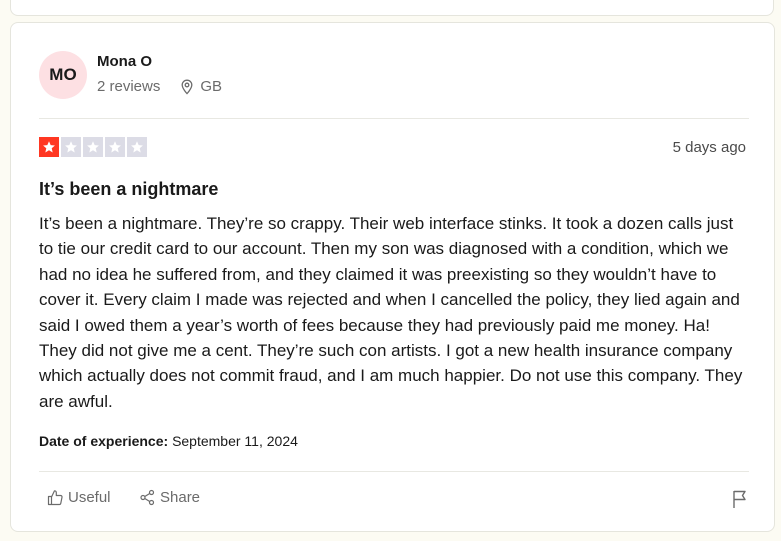 This screenshot has width=781, height=541. I want to click on footer-divider, so click(394, 471).